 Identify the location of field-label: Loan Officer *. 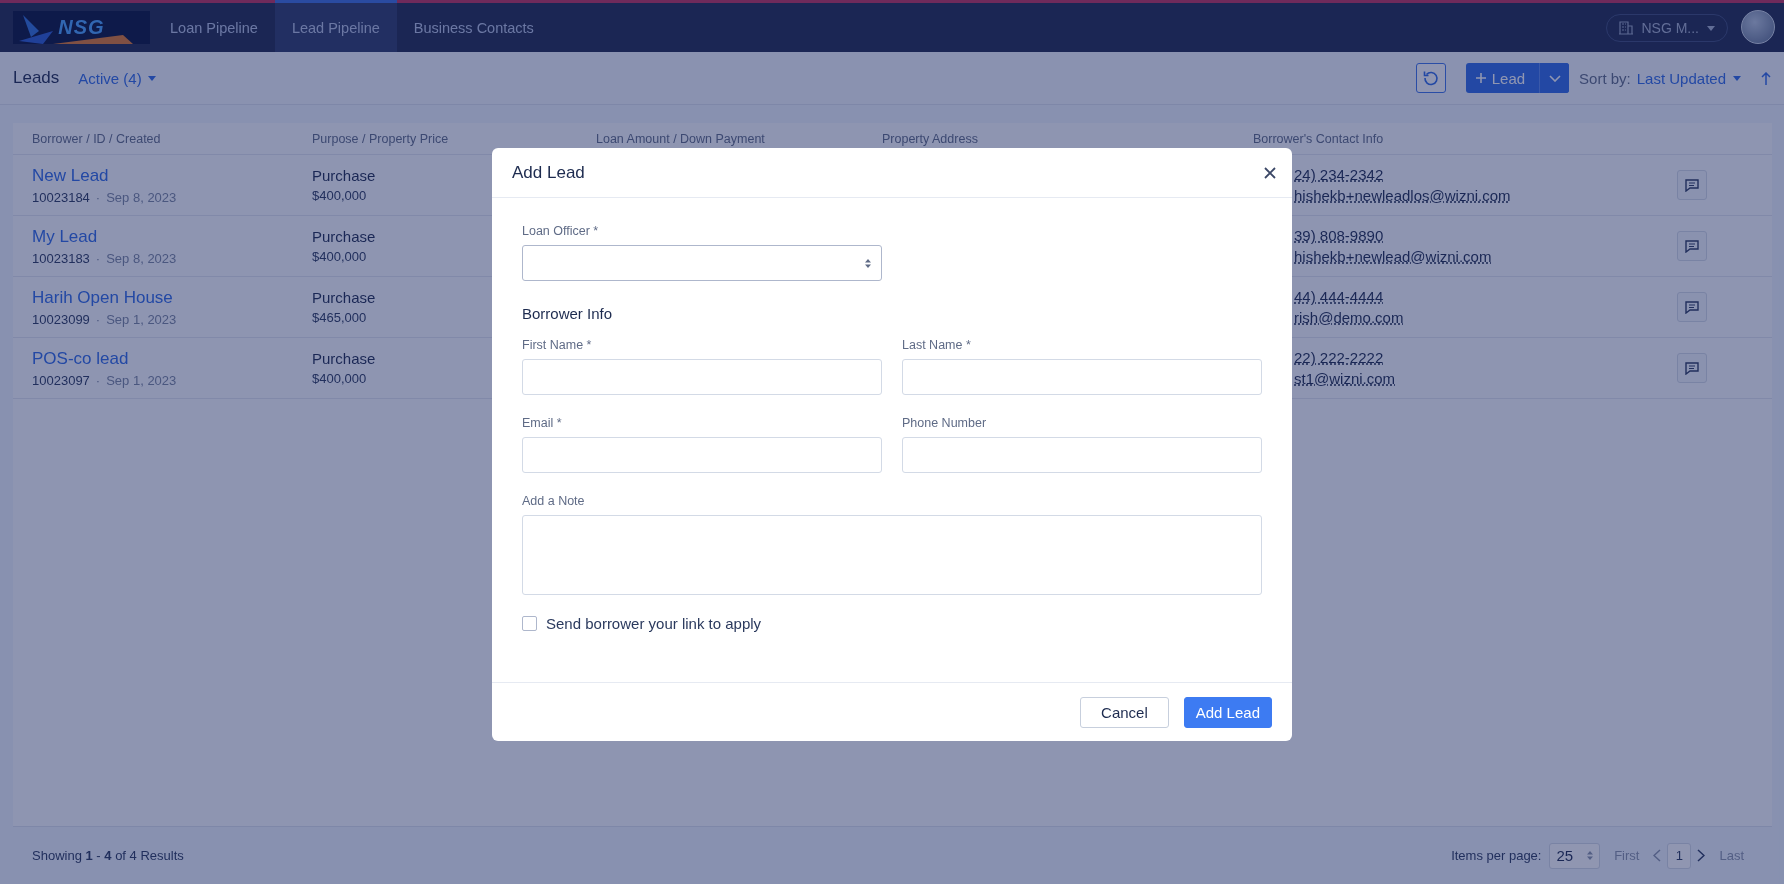
(561, 231).